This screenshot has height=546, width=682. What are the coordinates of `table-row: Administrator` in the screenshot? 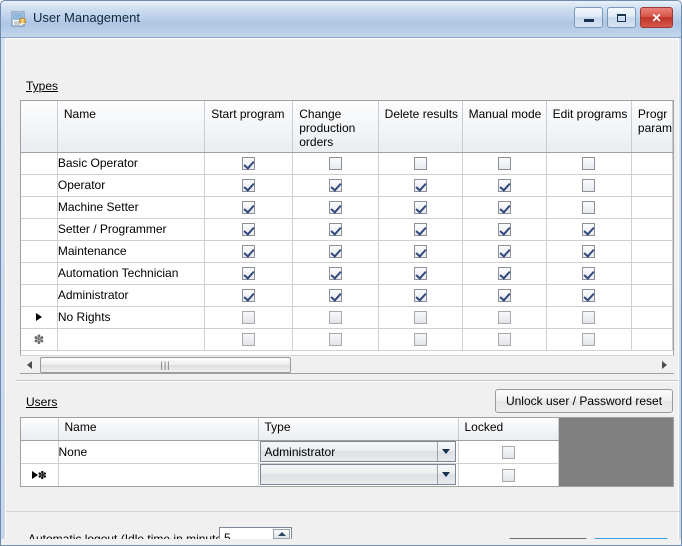 It's located at (347, 295).